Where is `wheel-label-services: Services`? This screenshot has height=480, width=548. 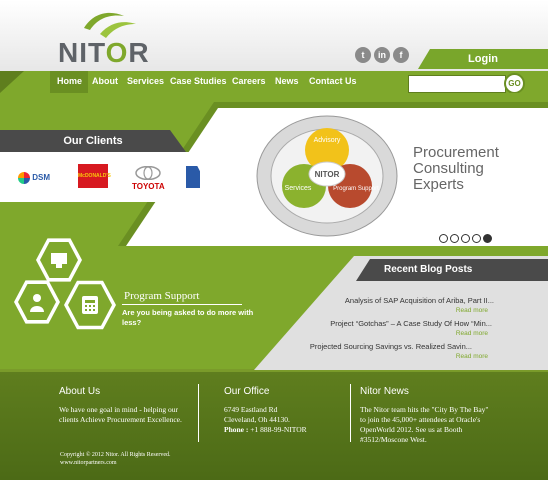 wheel-label-services: Services is located at coordinates (298, 188).